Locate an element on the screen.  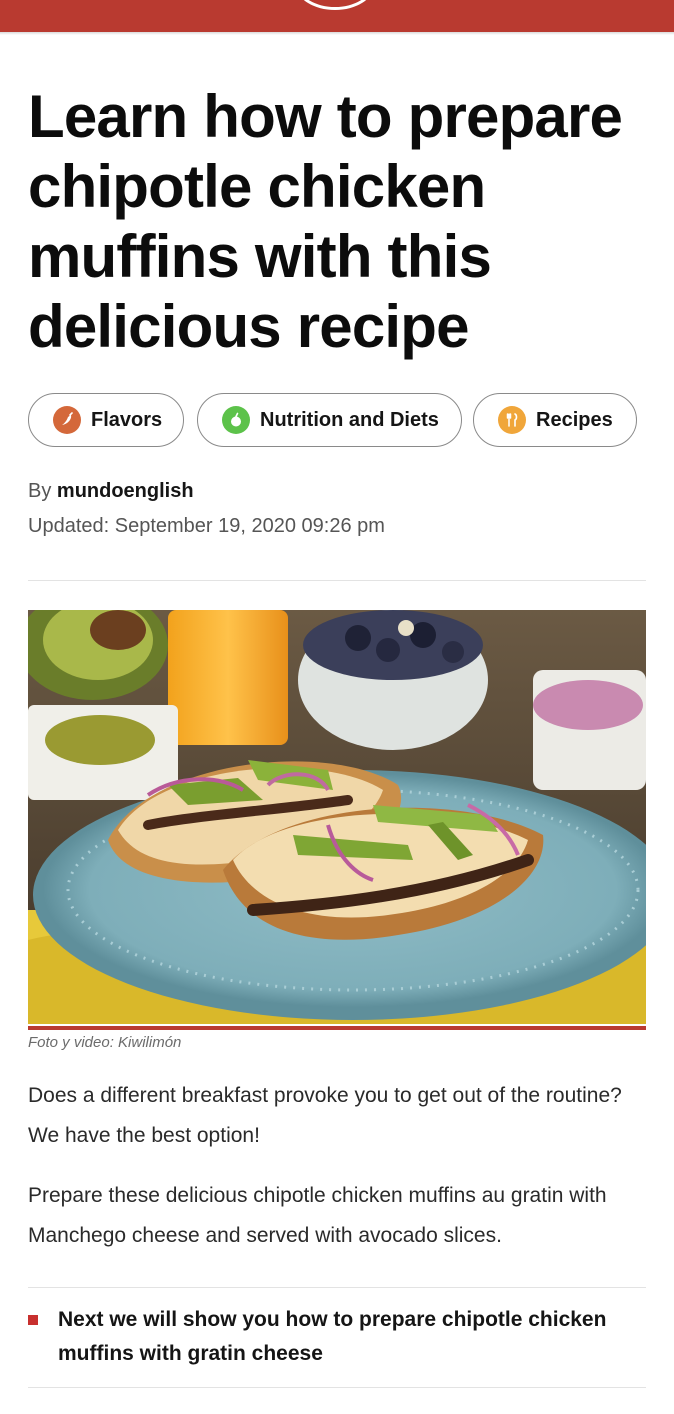
tag-nutrition-and-diets: Nutrition and Diets is located at coordinates (329, 420).